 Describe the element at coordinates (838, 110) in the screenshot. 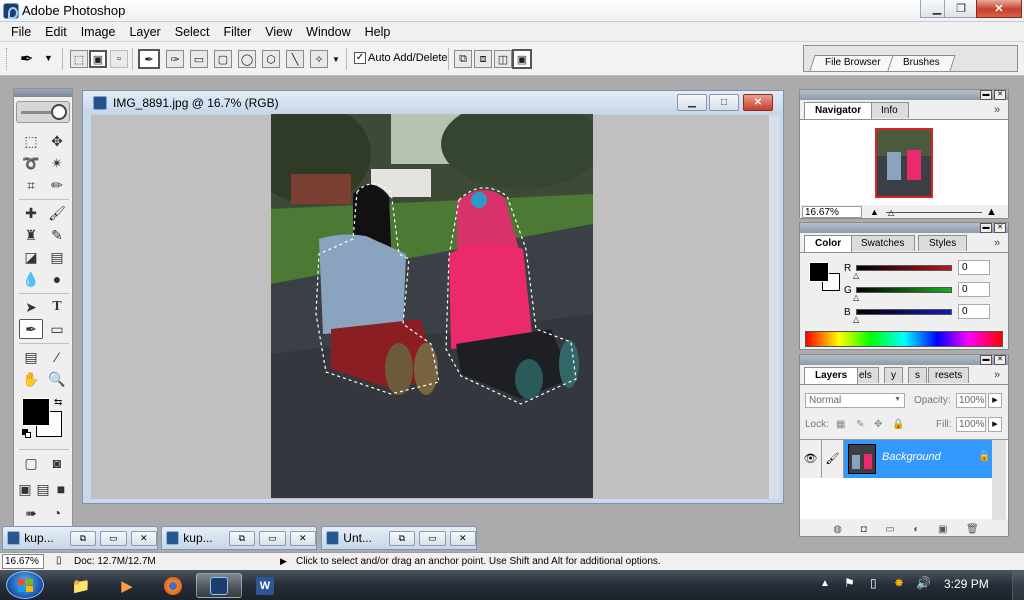

I see `tab-navigator: Navigator` at that location.